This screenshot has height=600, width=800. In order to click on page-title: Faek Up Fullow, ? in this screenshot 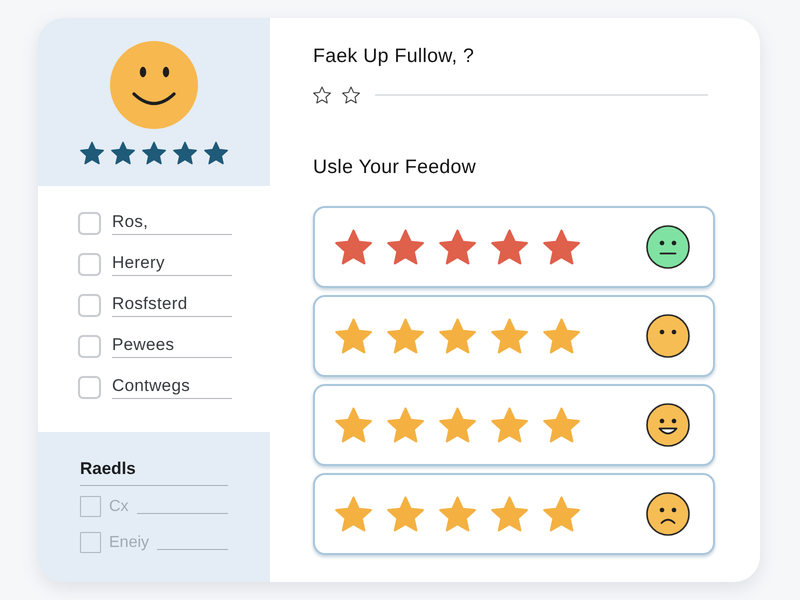, I will do `click(394, 56)`.